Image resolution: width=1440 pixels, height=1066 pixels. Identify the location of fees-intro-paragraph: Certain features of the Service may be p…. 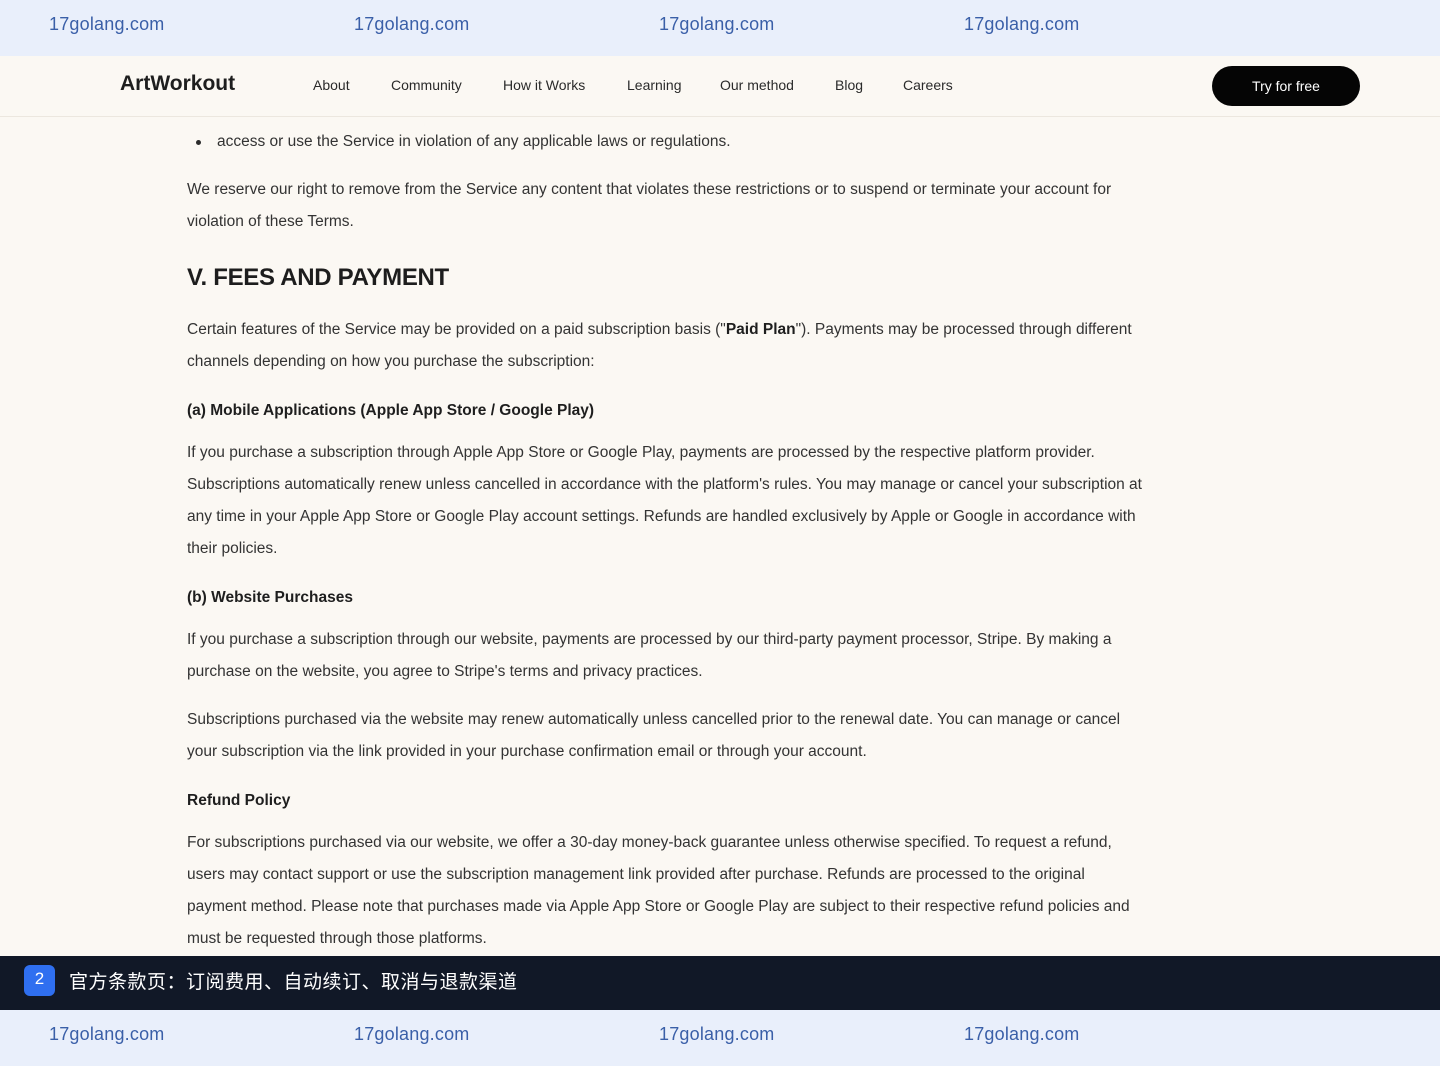
(664, 346).